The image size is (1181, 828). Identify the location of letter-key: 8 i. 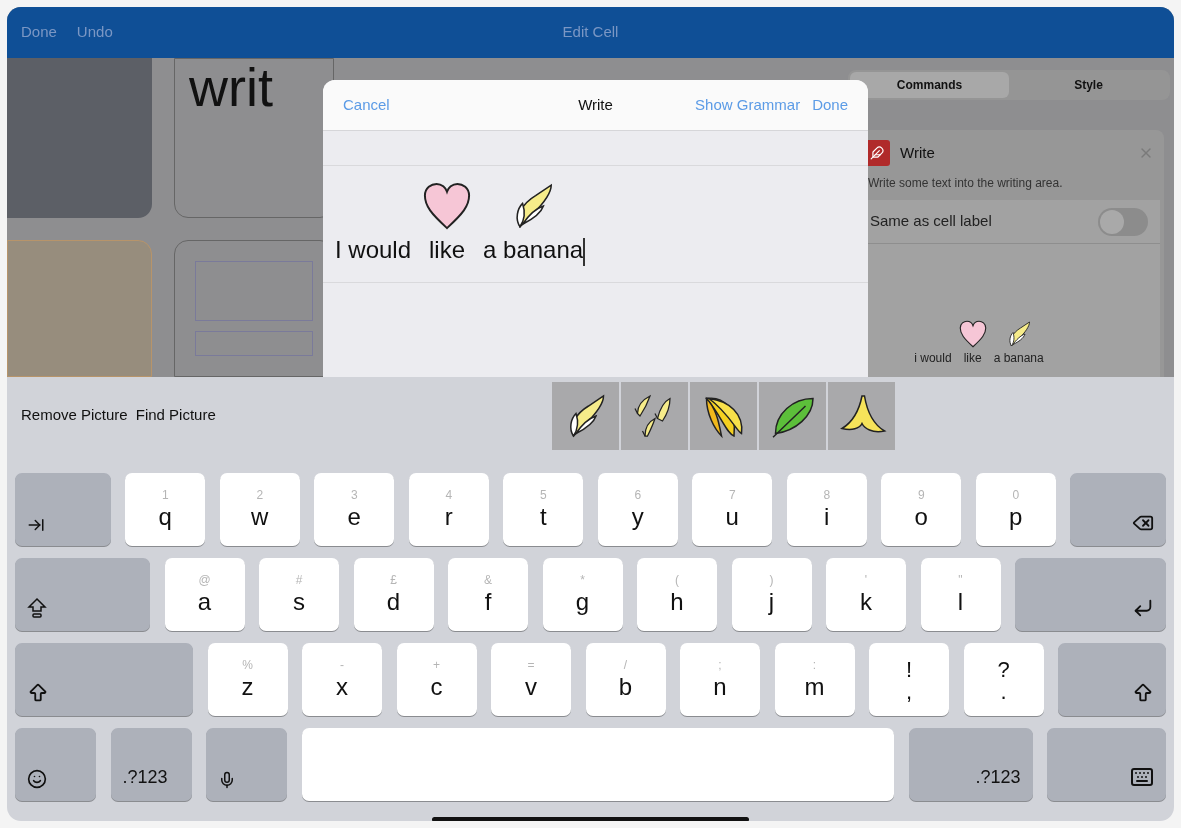
(826, 509).